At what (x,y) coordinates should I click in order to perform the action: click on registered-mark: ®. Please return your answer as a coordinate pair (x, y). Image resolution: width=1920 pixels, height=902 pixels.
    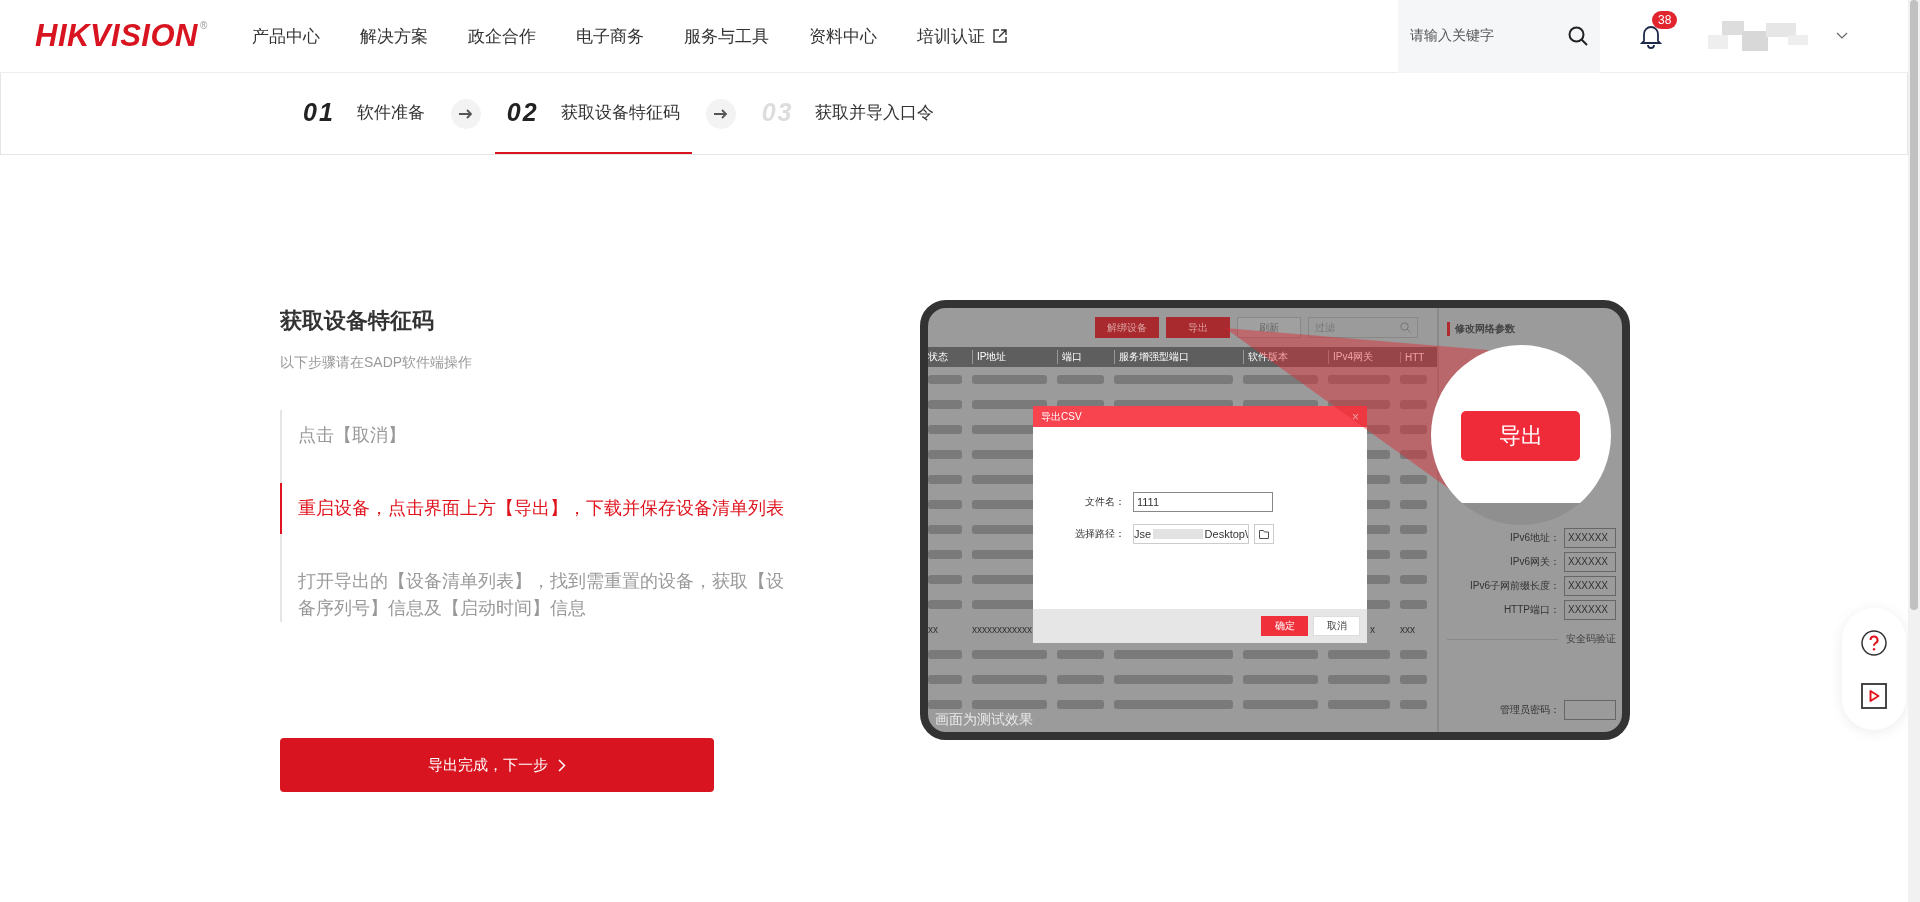
    Looking at the image, I should click on (203, 25).